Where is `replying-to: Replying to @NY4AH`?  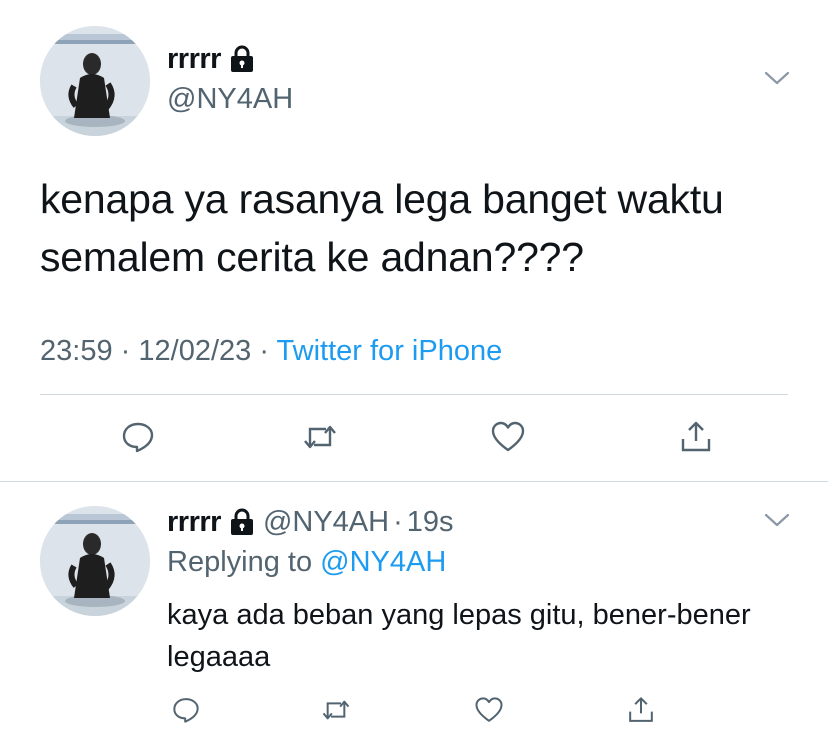 replying-to: Replying to @NY4AH is located at coordinates (306, 562).